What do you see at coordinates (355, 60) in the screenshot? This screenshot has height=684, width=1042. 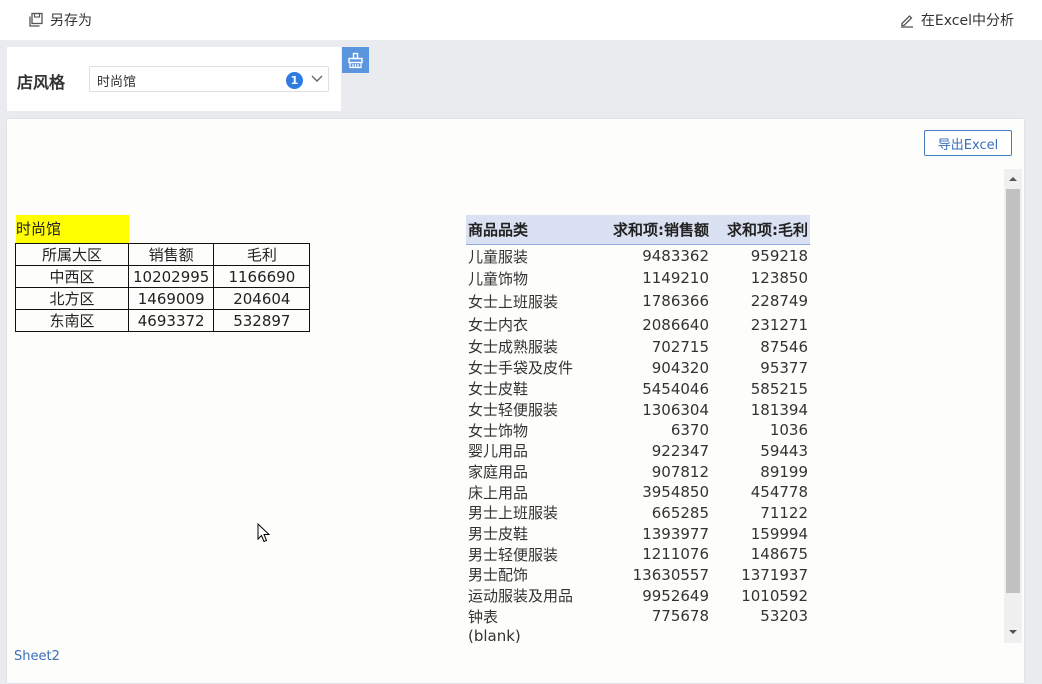 I see `filter-tool-button` at bounding box center [355, 60].